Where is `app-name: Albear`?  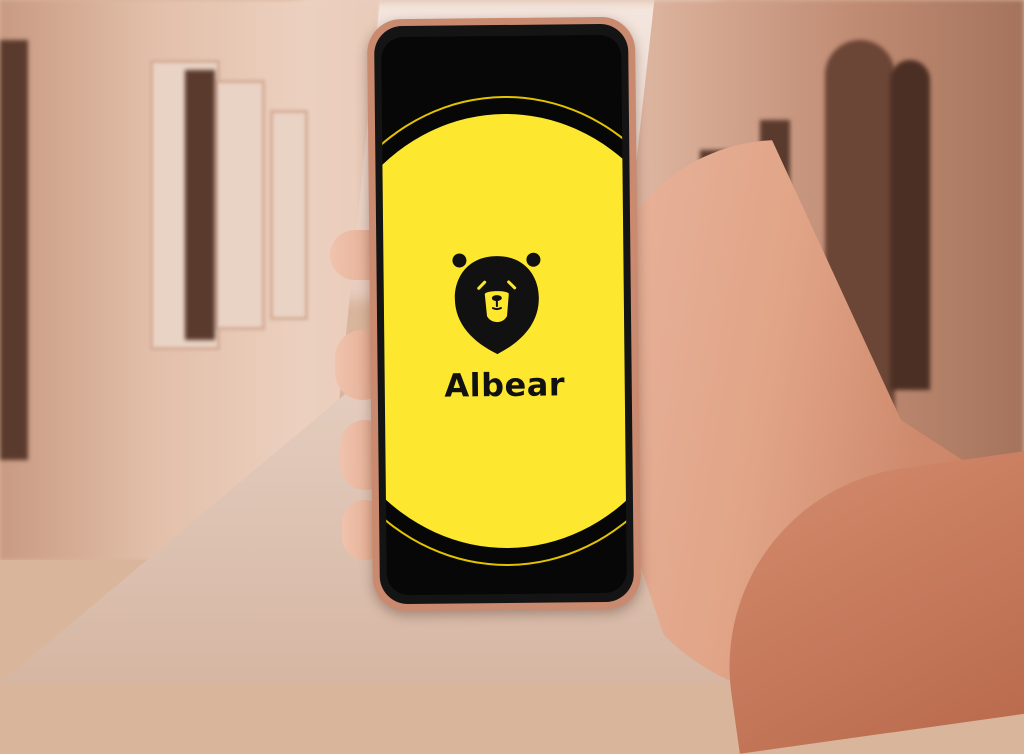
app-name: Albear is located at coordinates (505, 385).